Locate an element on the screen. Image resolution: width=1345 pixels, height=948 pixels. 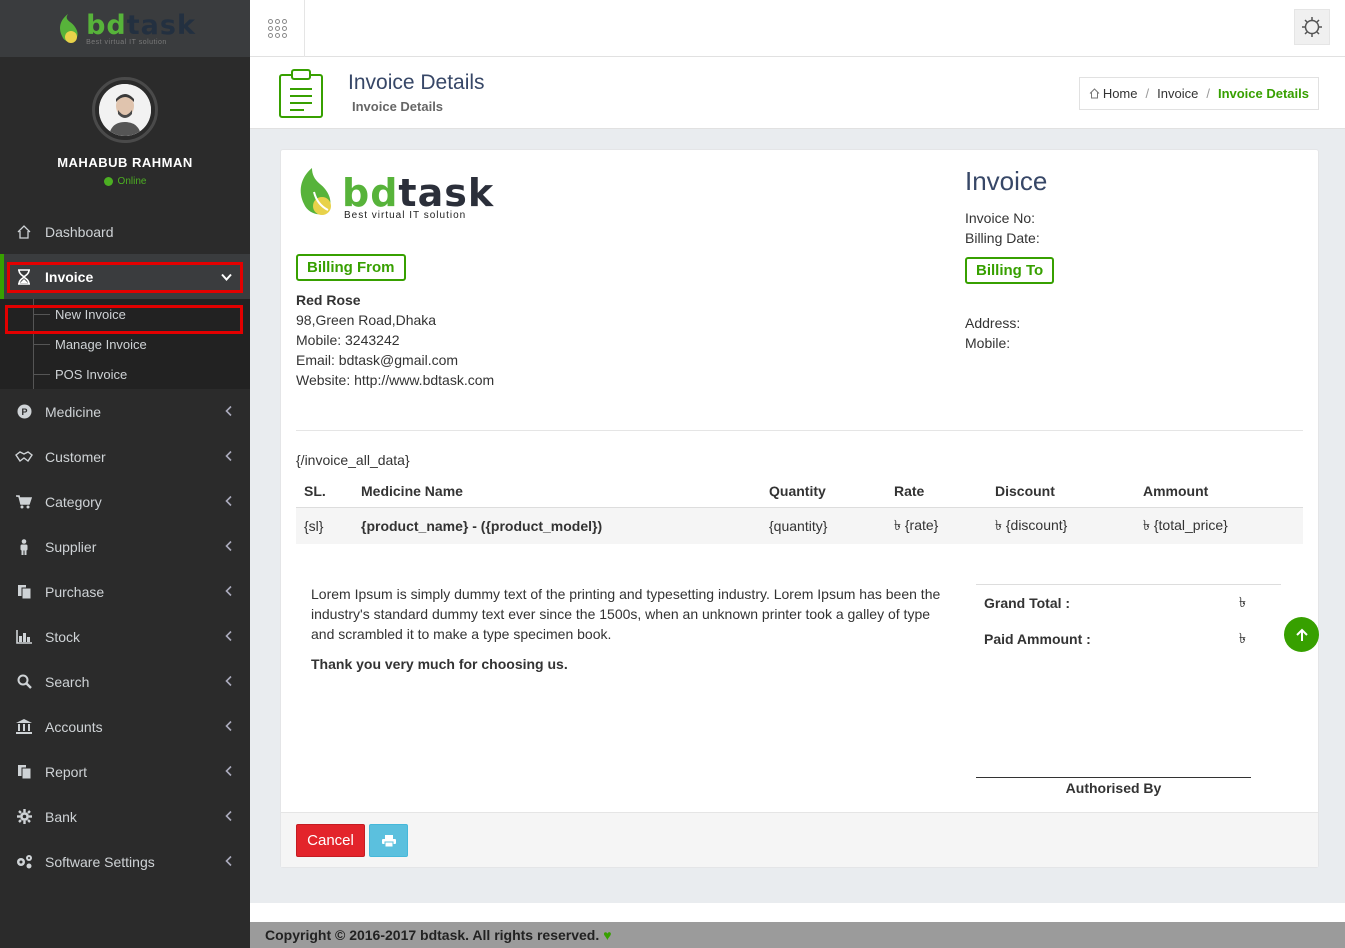
col-rate: Rate is located at coordinates (936, 491).